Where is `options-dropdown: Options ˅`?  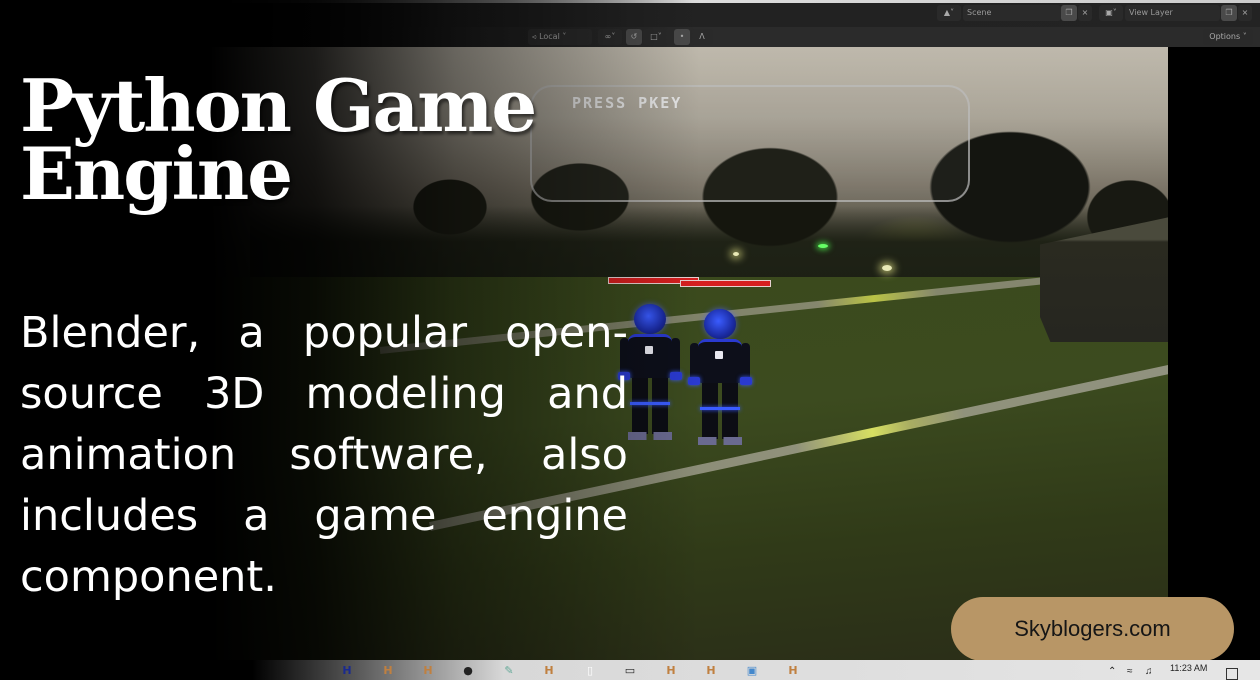 options-dropdown: Options ˅ is located at coordinates (1228, 37).